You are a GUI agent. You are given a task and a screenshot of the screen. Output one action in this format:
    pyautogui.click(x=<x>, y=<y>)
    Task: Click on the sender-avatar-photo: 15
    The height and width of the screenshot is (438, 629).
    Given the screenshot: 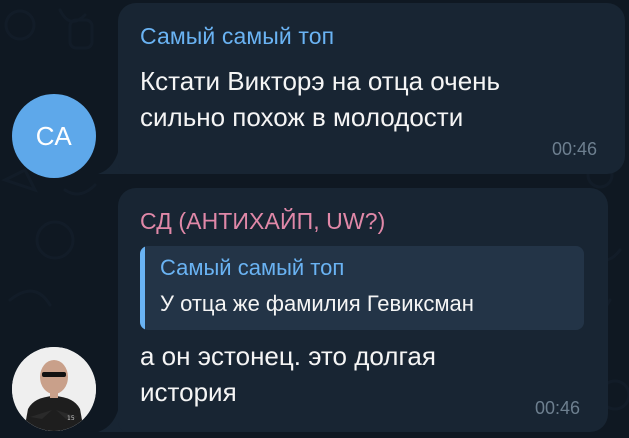 What is the action you would take?
    pyautogui.click(x=54, y=389)
    